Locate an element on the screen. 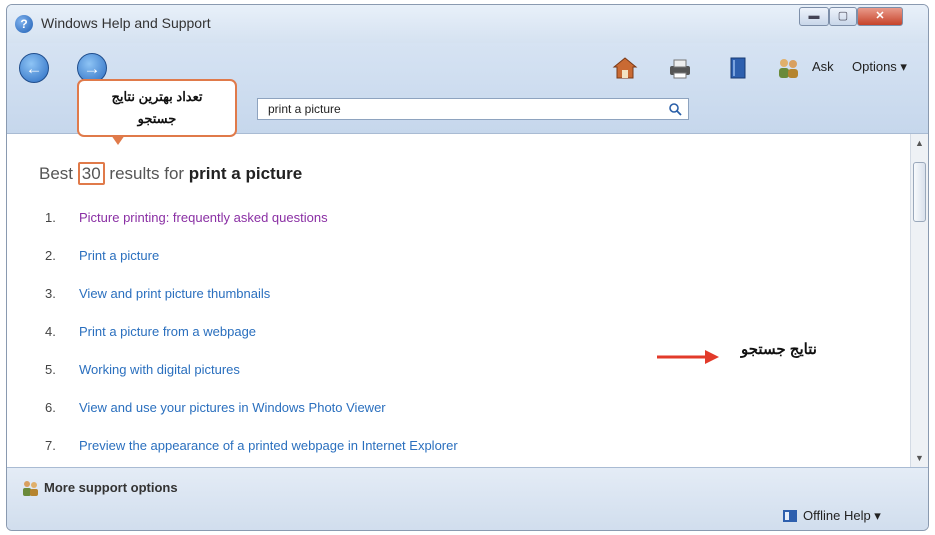 The height and width of the screenshot is (535, 935). result-link: View and print picture thumbnails is located at coordinates (174, 293).